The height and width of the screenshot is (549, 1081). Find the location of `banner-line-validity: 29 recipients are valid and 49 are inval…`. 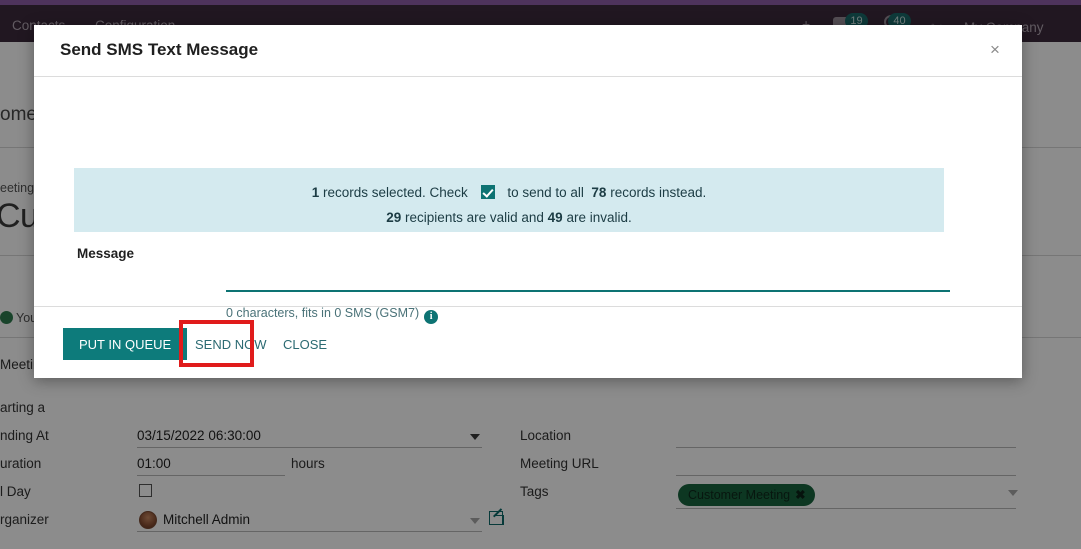

banner-line-validity: 29 recipients are valid and 49 are inval… is located at coordinates (509, 217).